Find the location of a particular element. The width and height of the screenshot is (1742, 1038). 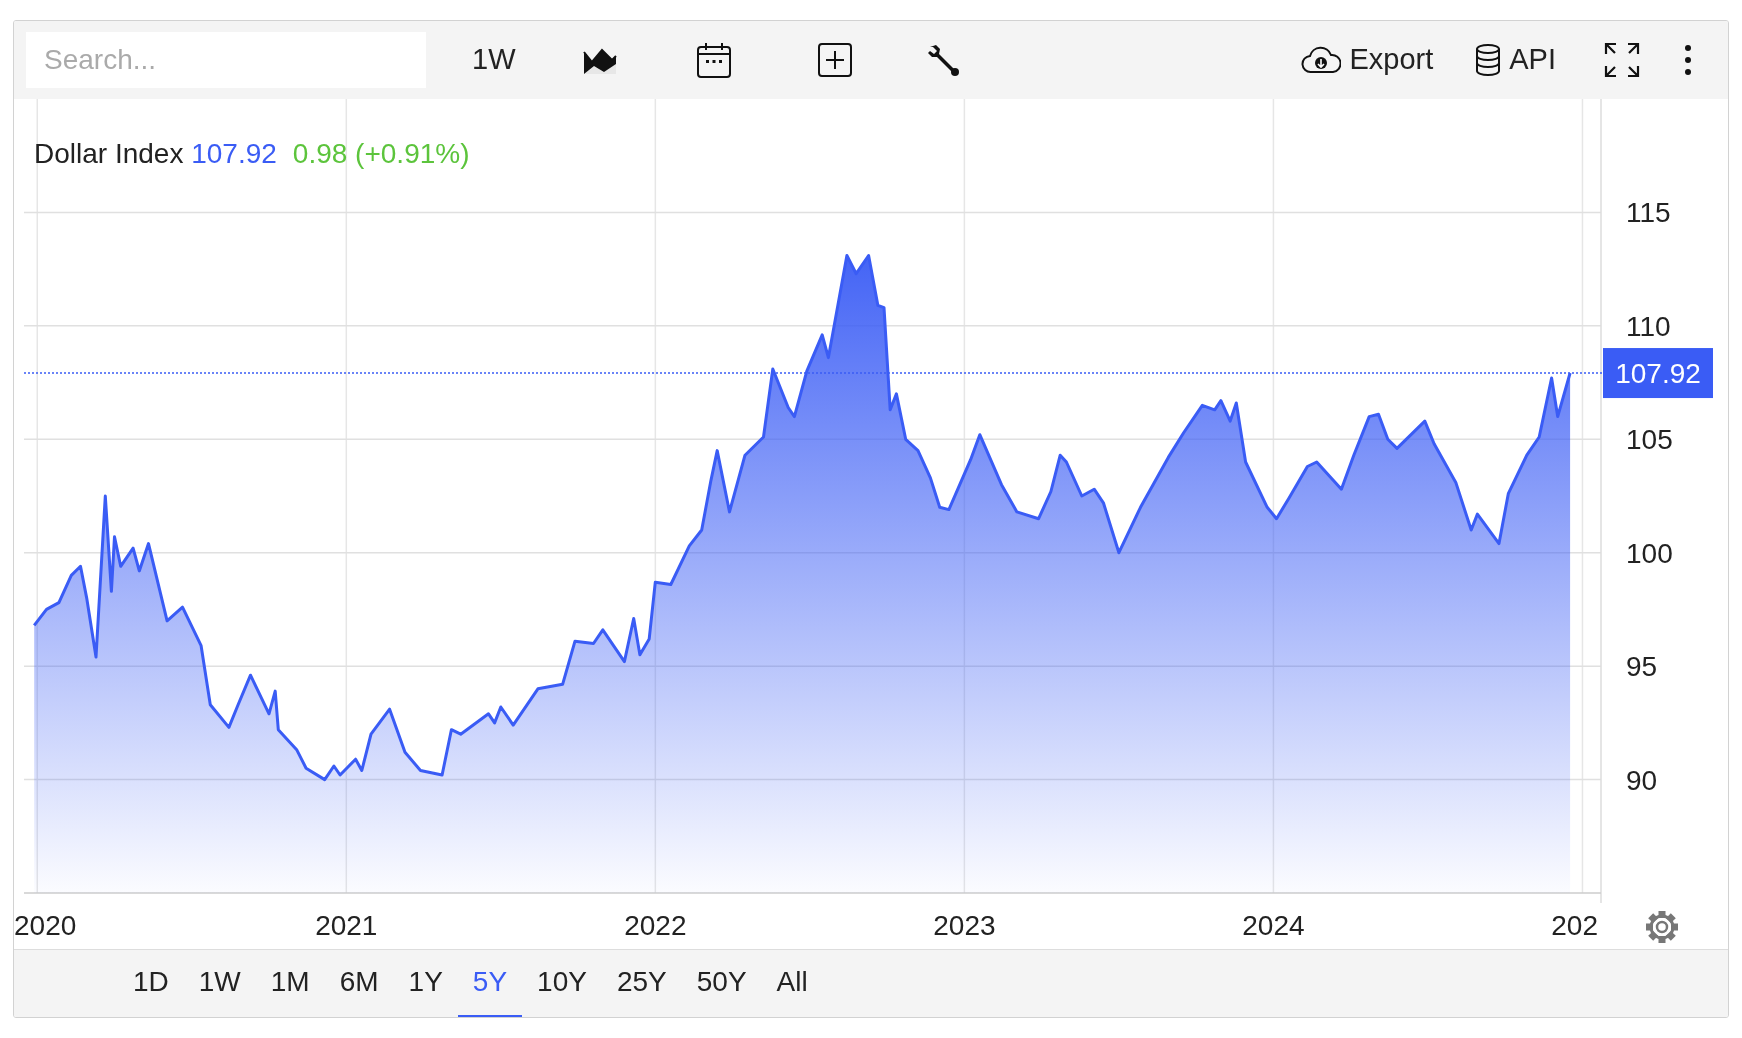

y-axis-label: 100 is located at coordinates (1649, 553).